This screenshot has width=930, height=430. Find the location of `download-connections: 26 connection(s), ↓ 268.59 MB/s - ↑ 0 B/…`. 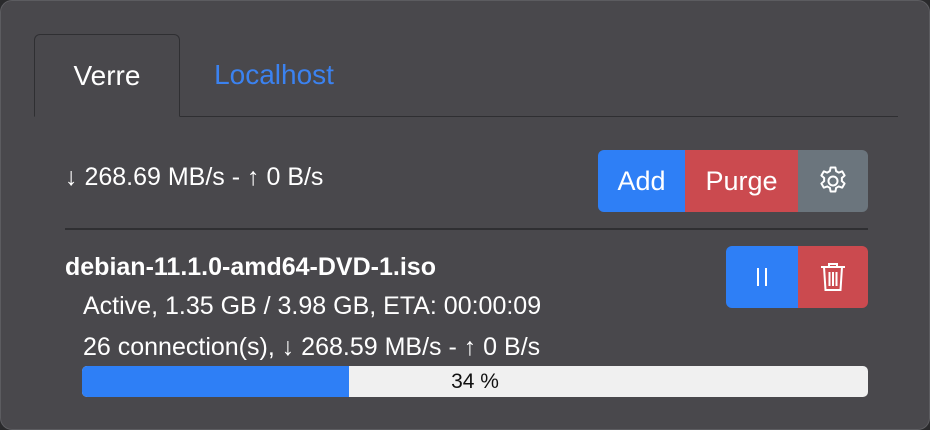

download-connections: 26 connection(s), ↓ 268.59 MB/s - ↑ 0 B/… is located at coordinates (312, 347).